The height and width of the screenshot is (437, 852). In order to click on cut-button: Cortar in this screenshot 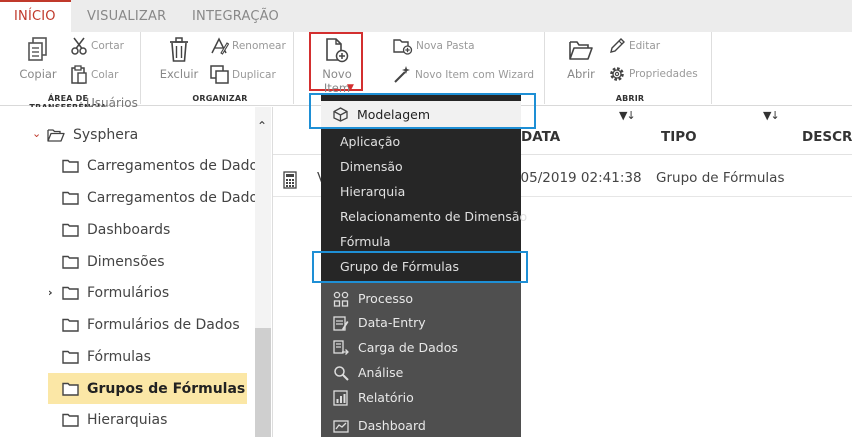, I will do `click(97, 46)`.